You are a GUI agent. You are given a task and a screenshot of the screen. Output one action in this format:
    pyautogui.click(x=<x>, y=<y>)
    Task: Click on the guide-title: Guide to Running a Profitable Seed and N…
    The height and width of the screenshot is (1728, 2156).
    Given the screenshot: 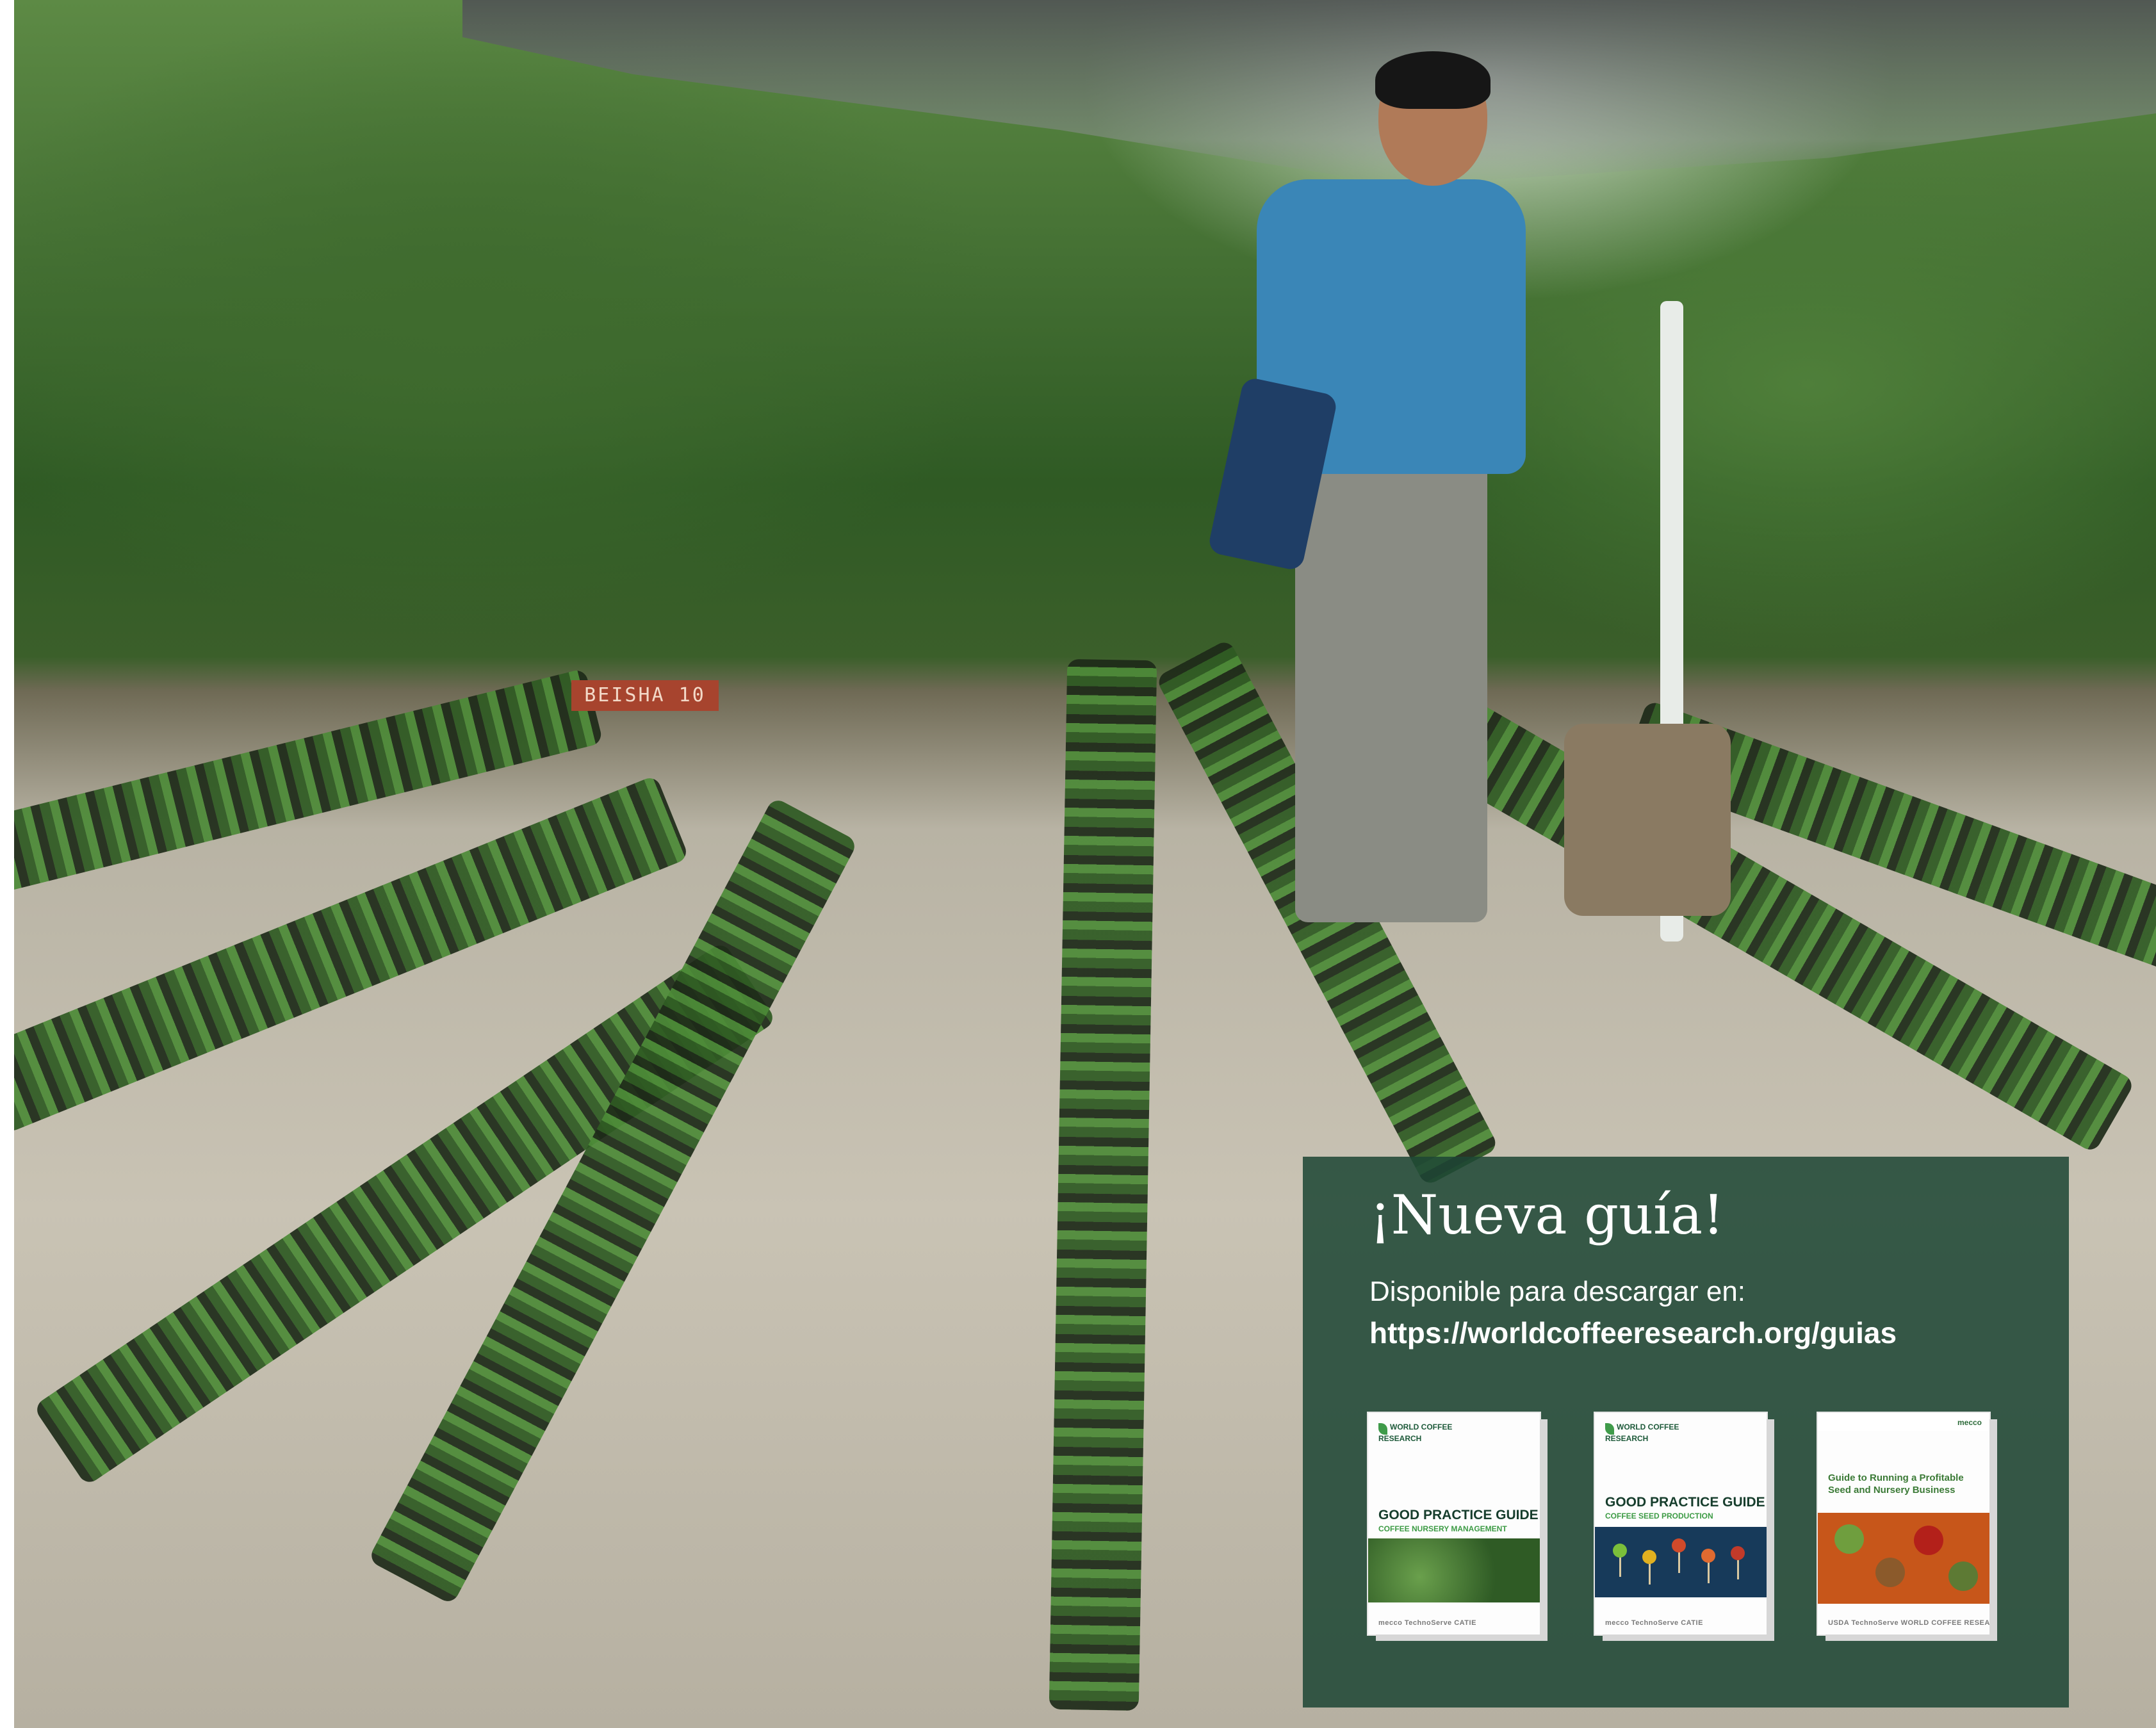 What is the action you would take?
    pyautogui.click(x=1896, y=1484)
    